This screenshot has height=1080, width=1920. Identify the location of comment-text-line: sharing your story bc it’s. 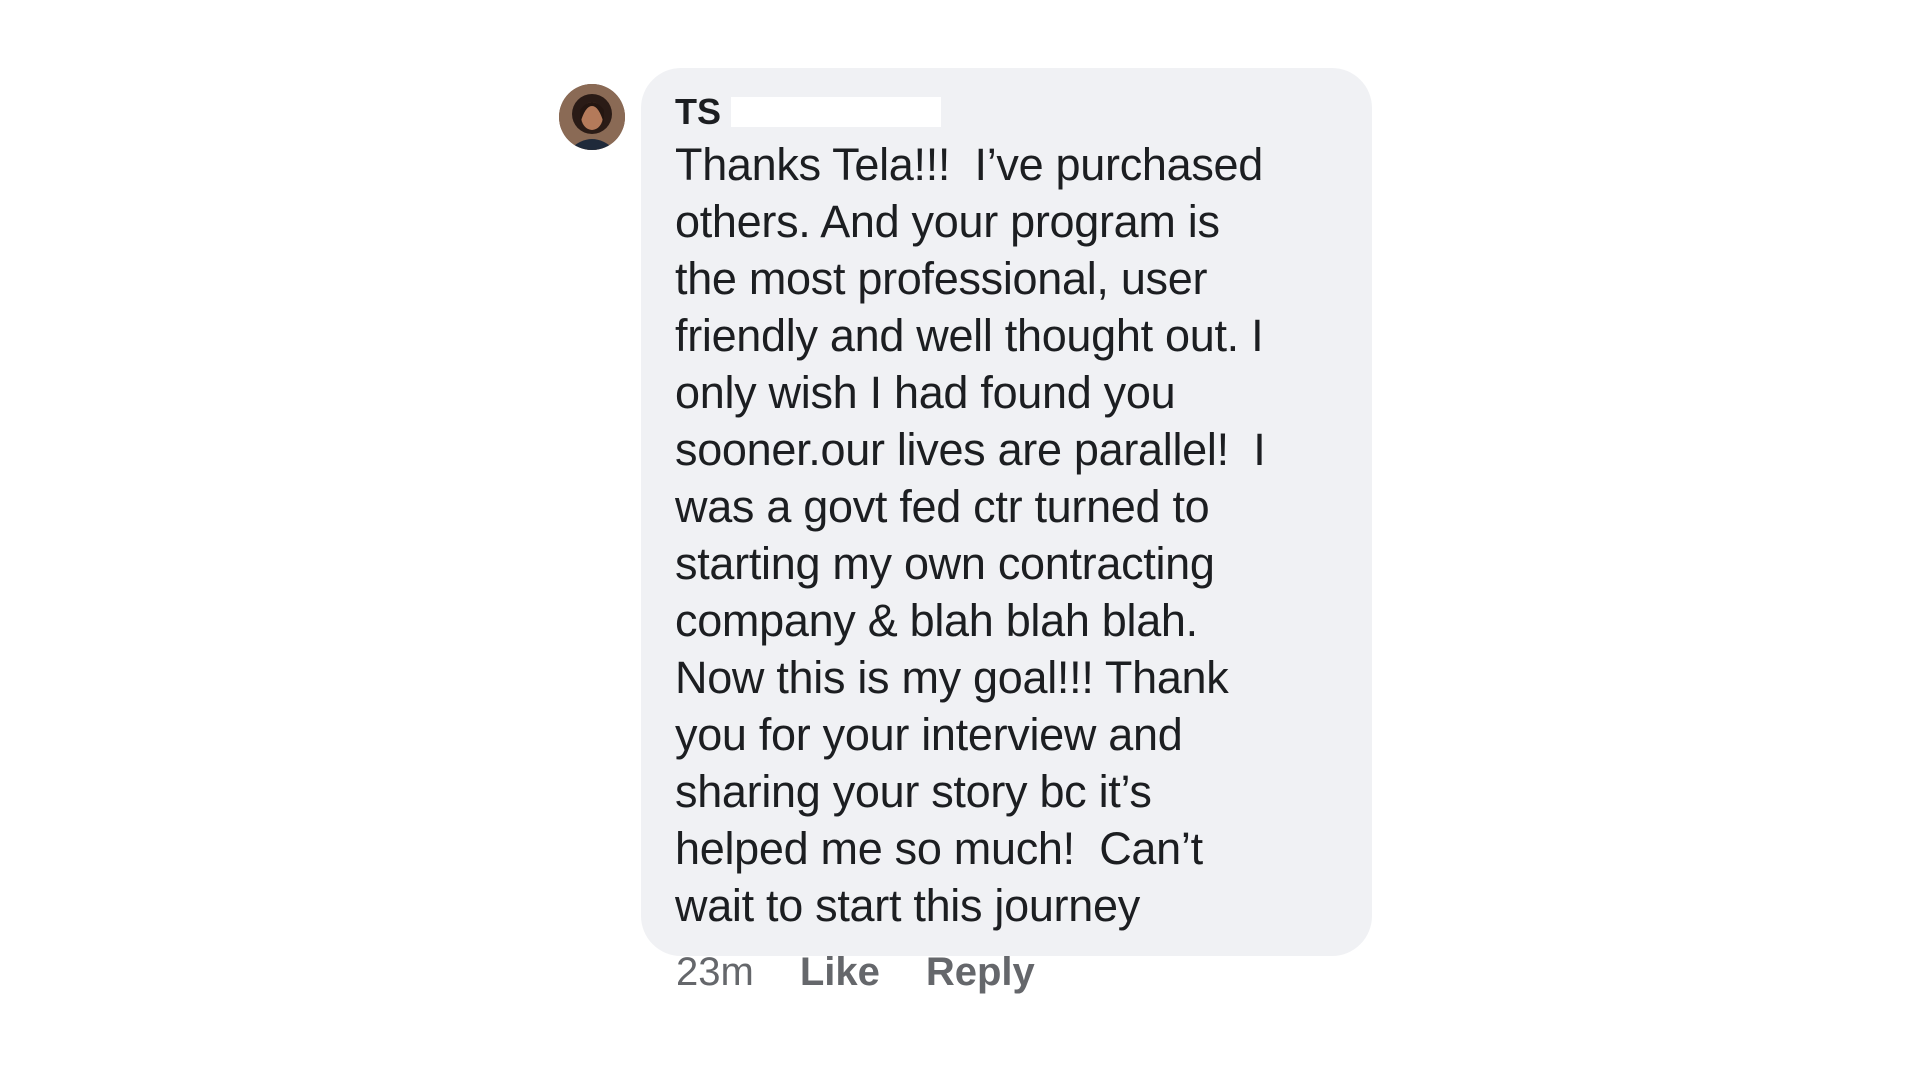
(913, 791).